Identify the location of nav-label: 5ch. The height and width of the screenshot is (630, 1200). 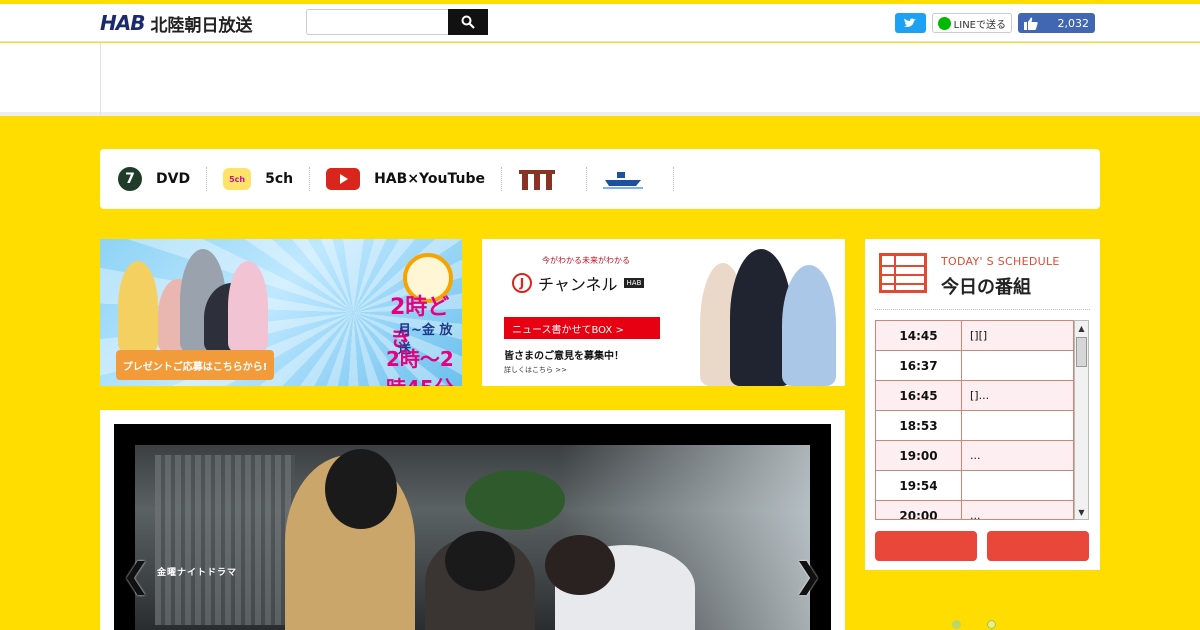
(279, 179).